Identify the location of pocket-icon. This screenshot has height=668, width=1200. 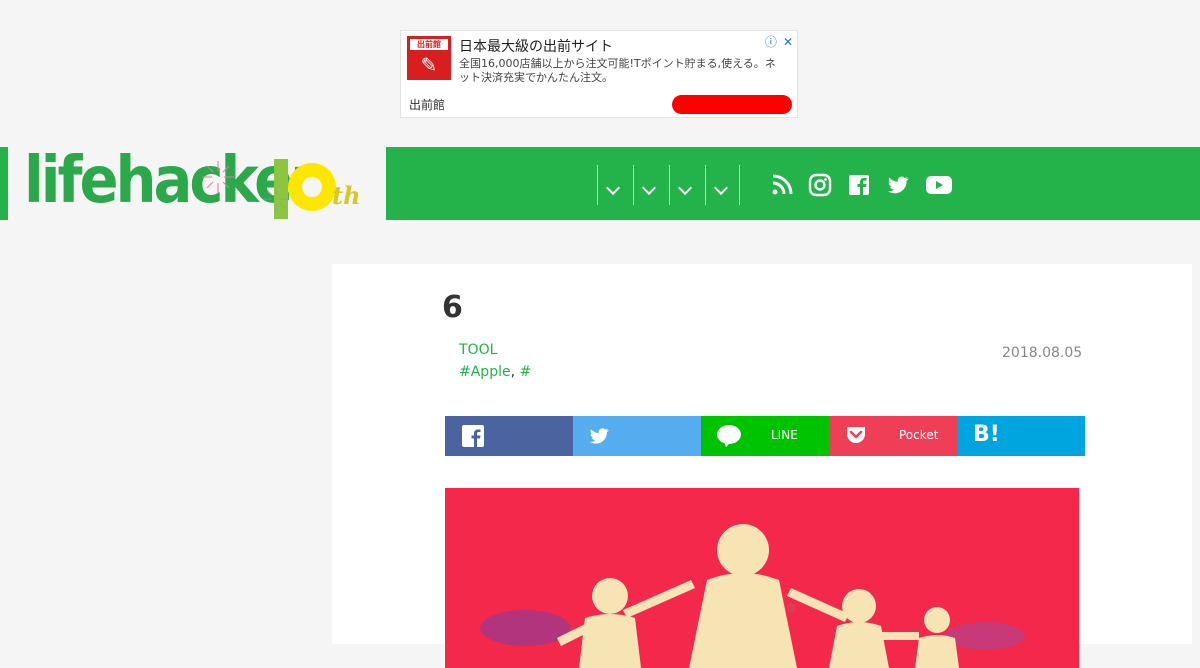
(856, 435).